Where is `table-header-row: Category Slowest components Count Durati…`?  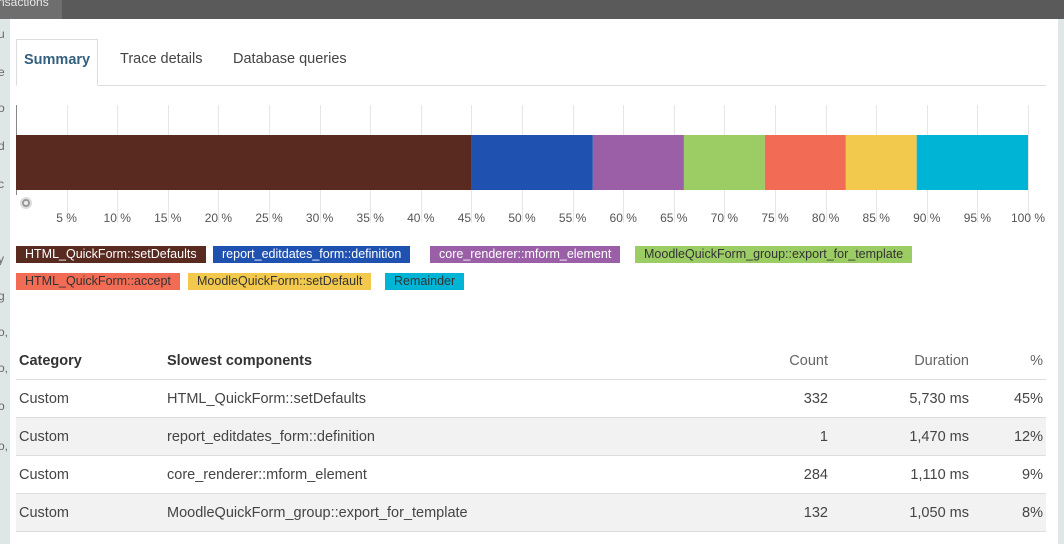 table-header-row: Category Slowest components Count Durati… is located at coordinates (531, 361).